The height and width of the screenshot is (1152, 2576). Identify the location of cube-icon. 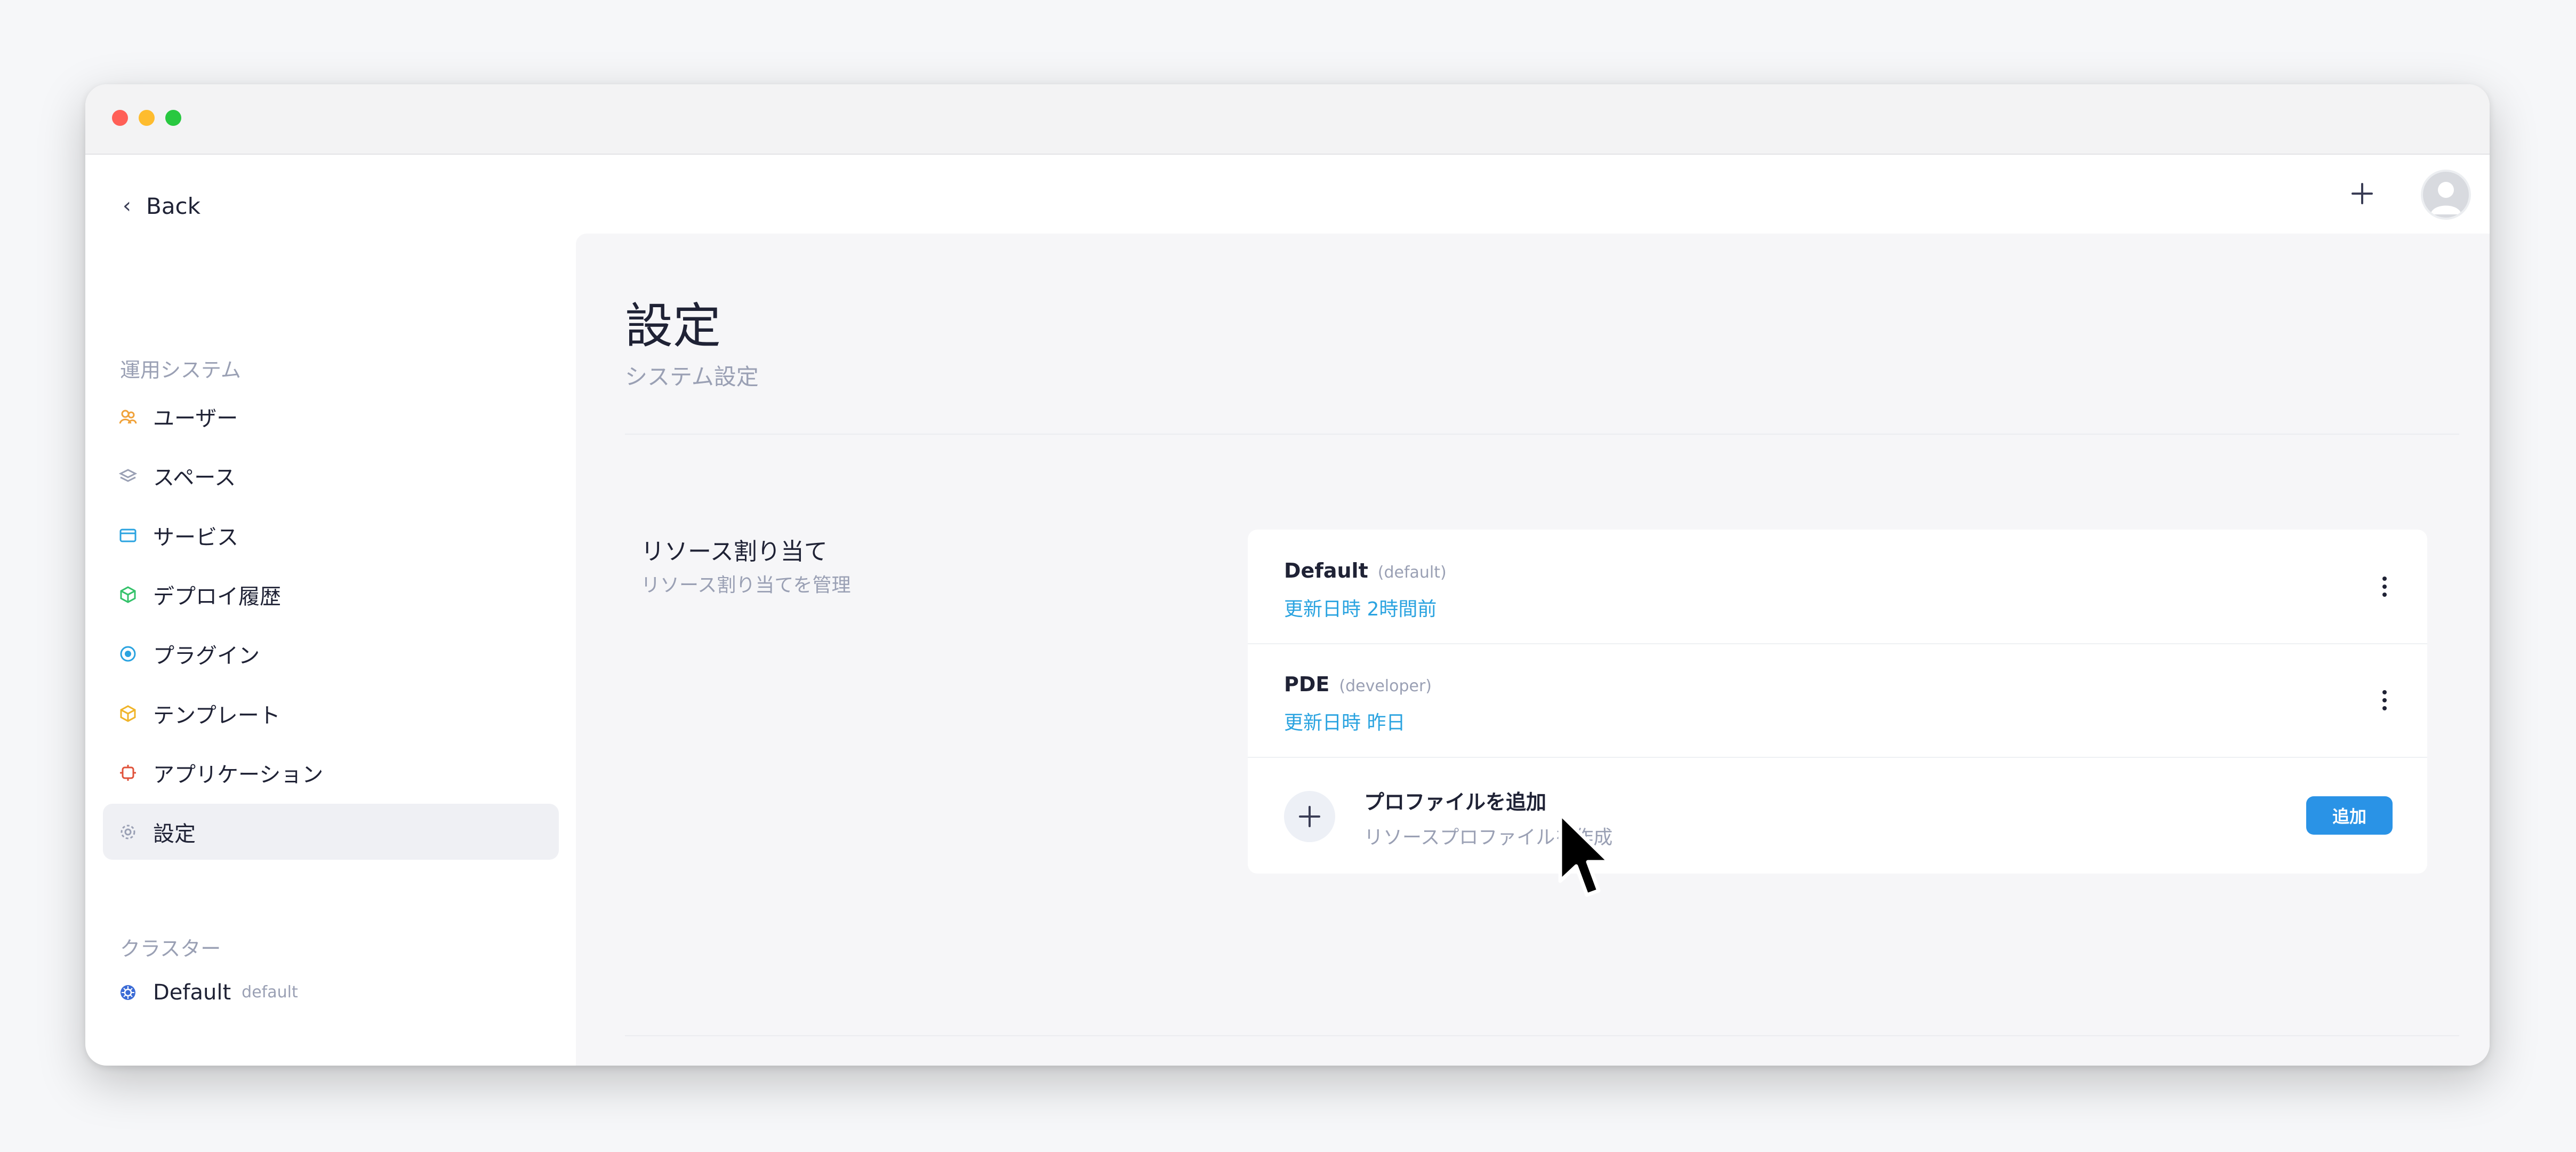
(128, 595).